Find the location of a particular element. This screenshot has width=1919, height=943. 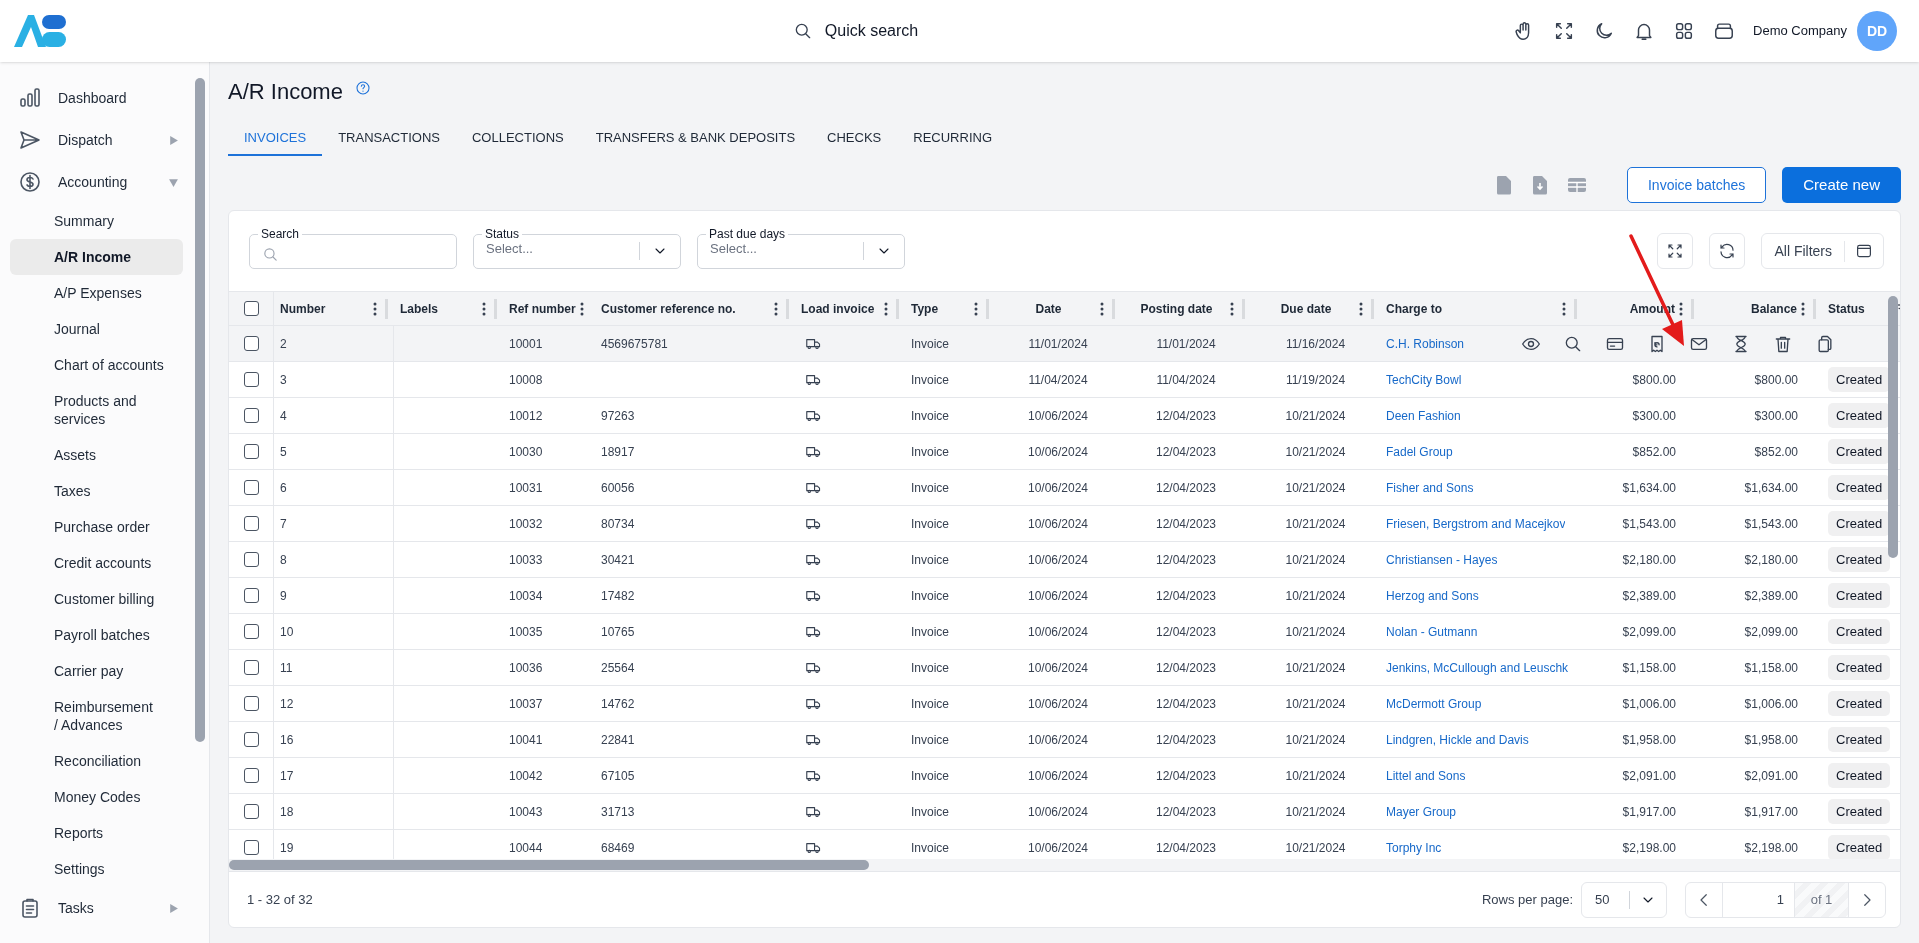

sidebar-subitem: Reports is located at coordinates (96, 833).